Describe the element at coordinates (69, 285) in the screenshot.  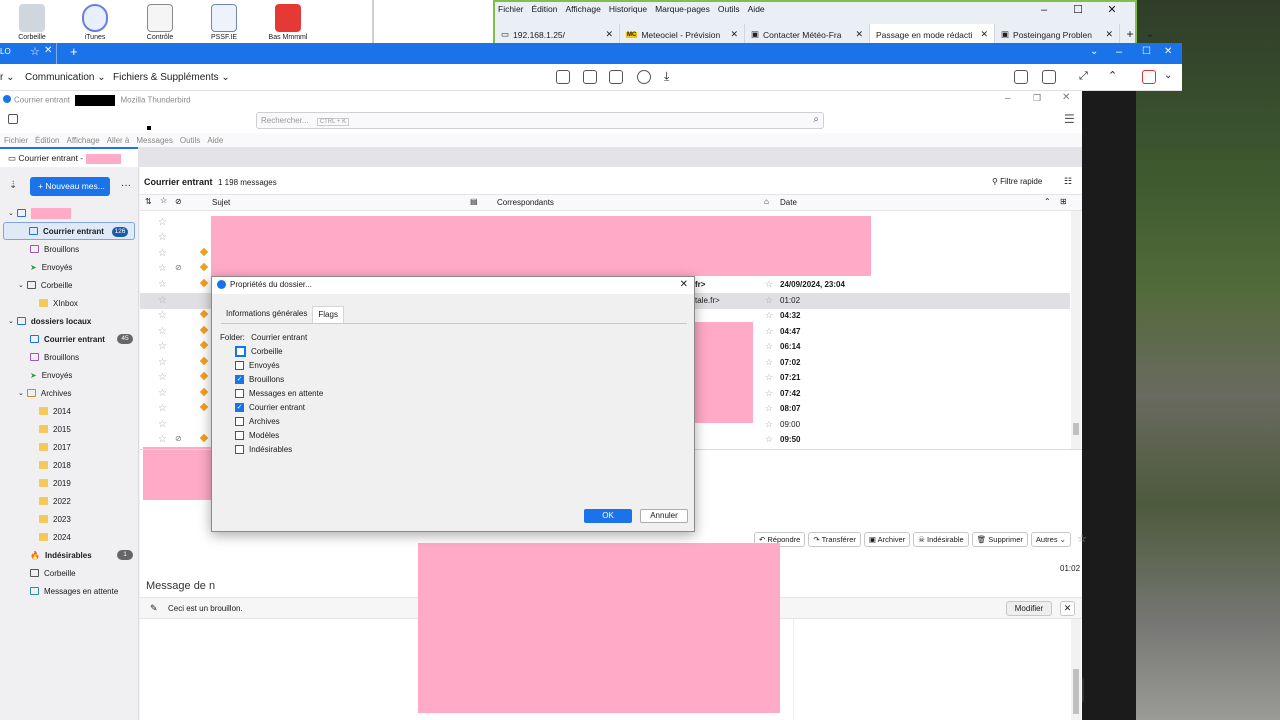
I see `folder-trash: ⌄ Corbeille` at that location.